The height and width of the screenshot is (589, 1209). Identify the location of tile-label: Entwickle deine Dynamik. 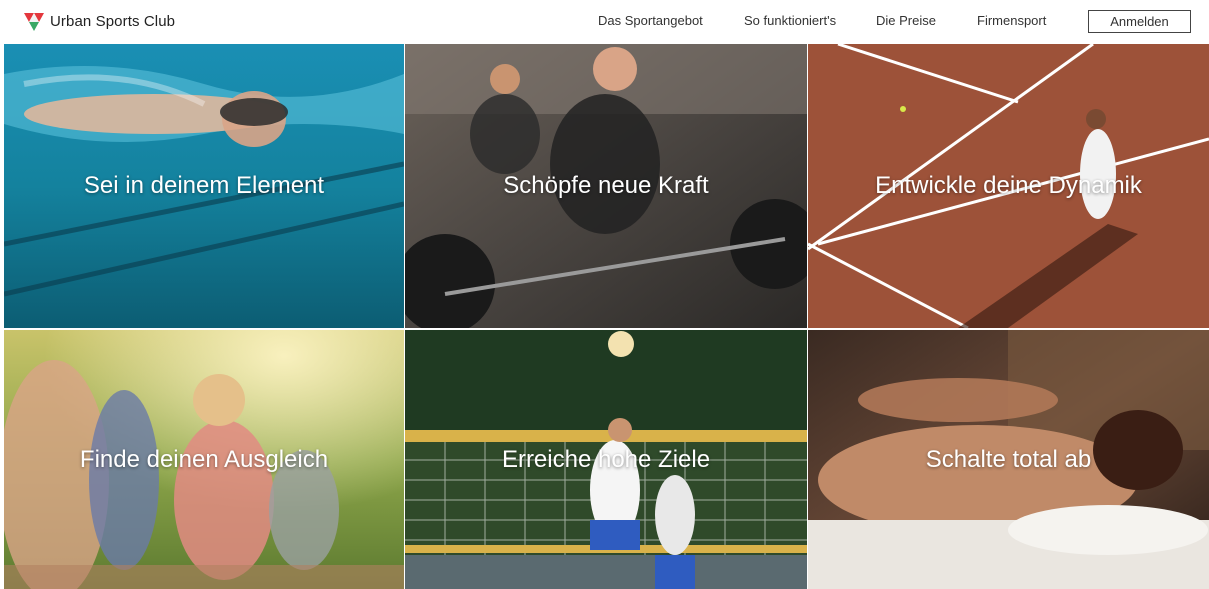
(1008, 186).